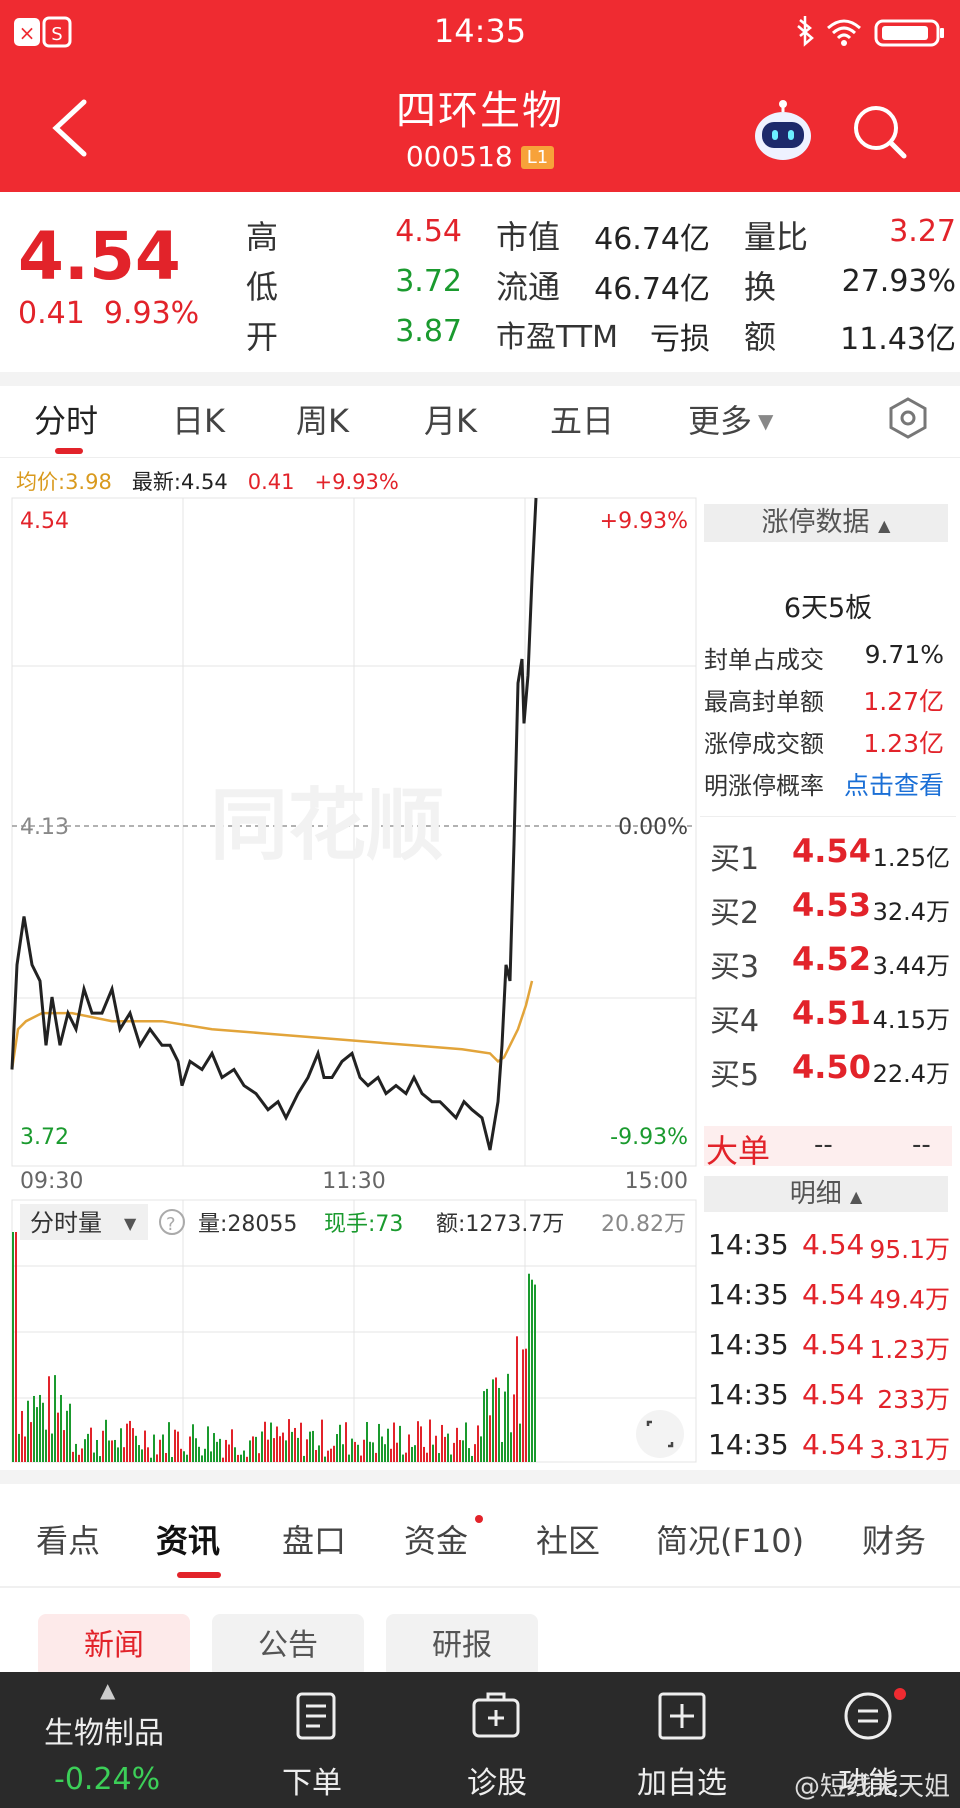 The image size is (960, 1808). Describe the element at coordinates (322, 419) in the screenshot. I see `tab-weekly-k: 周K` at that location.